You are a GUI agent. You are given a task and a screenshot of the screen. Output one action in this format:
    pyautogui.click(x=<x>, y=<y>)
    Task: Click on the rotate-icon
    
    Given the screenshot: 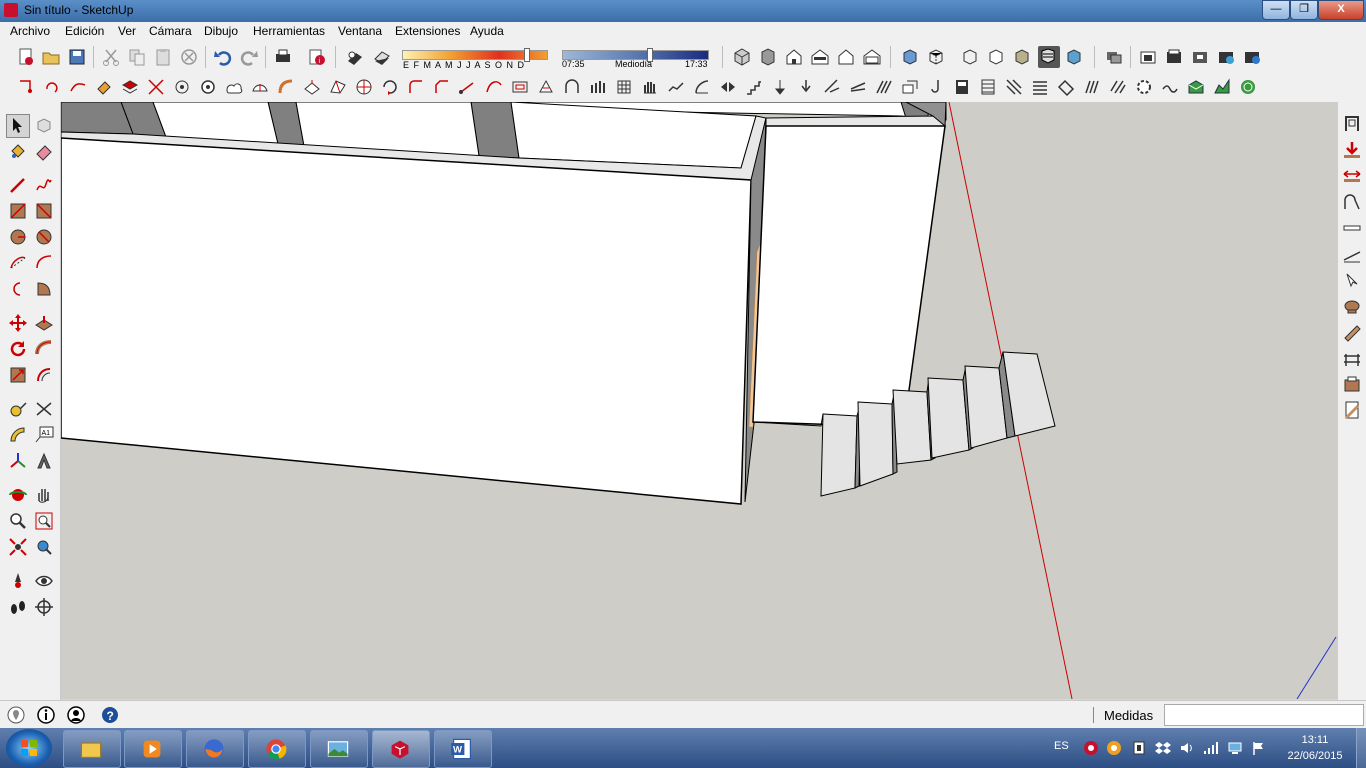 What is the action you would take?
    pyautogui.click(x=18, y=349)
    